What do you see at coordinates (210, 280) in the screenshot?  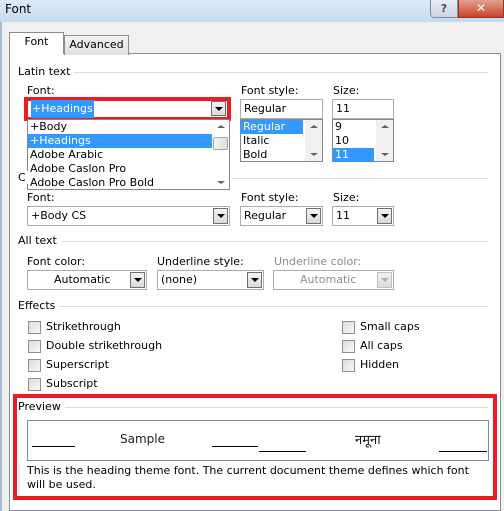 I see `underline-style-combo: (none)` at bounding box center [210, 280].